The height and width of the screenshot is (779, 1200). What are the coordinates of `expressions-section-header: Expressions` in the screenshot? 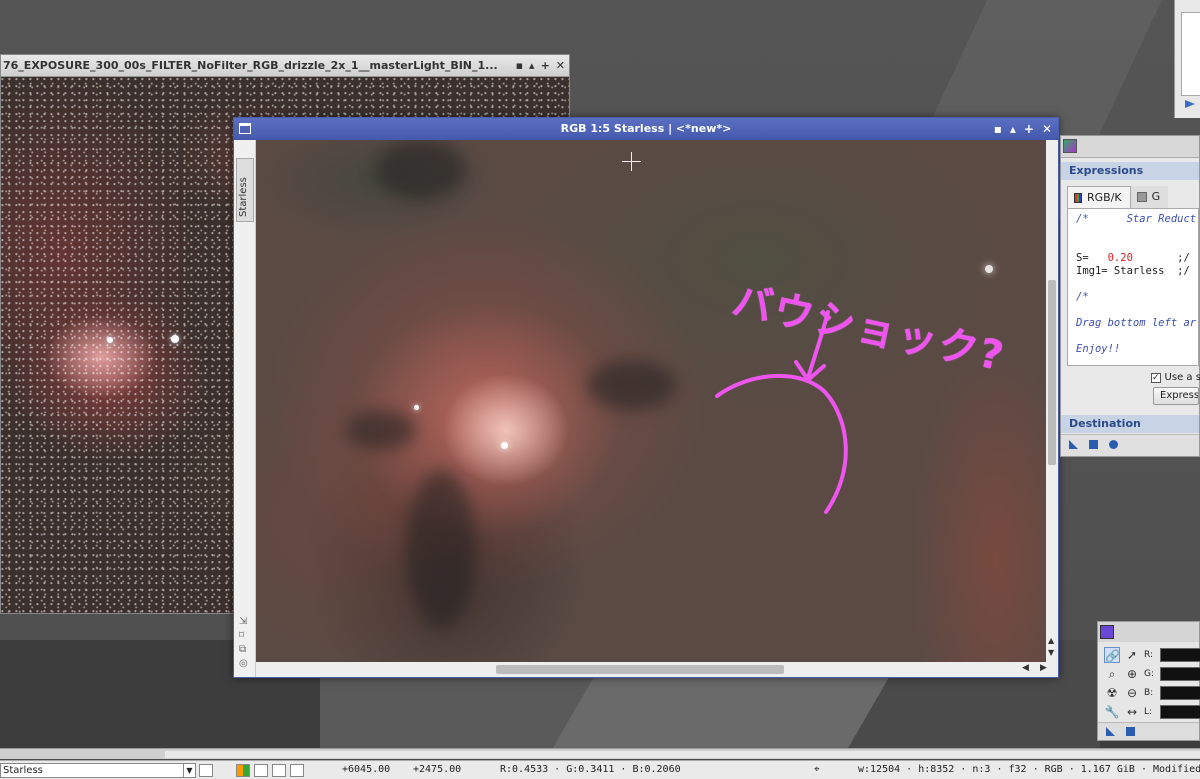 It's located at (1130, 171).